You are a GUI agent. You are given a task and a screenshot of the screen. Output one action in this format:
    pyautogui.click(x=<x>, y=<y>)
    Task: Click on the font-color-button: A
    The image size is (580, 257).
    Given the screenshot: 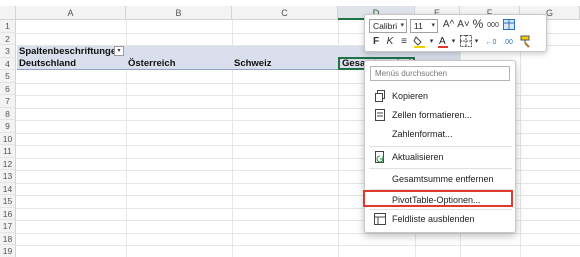 What is the action you would take?
    pyautogui.click(x=443, y=43)
    